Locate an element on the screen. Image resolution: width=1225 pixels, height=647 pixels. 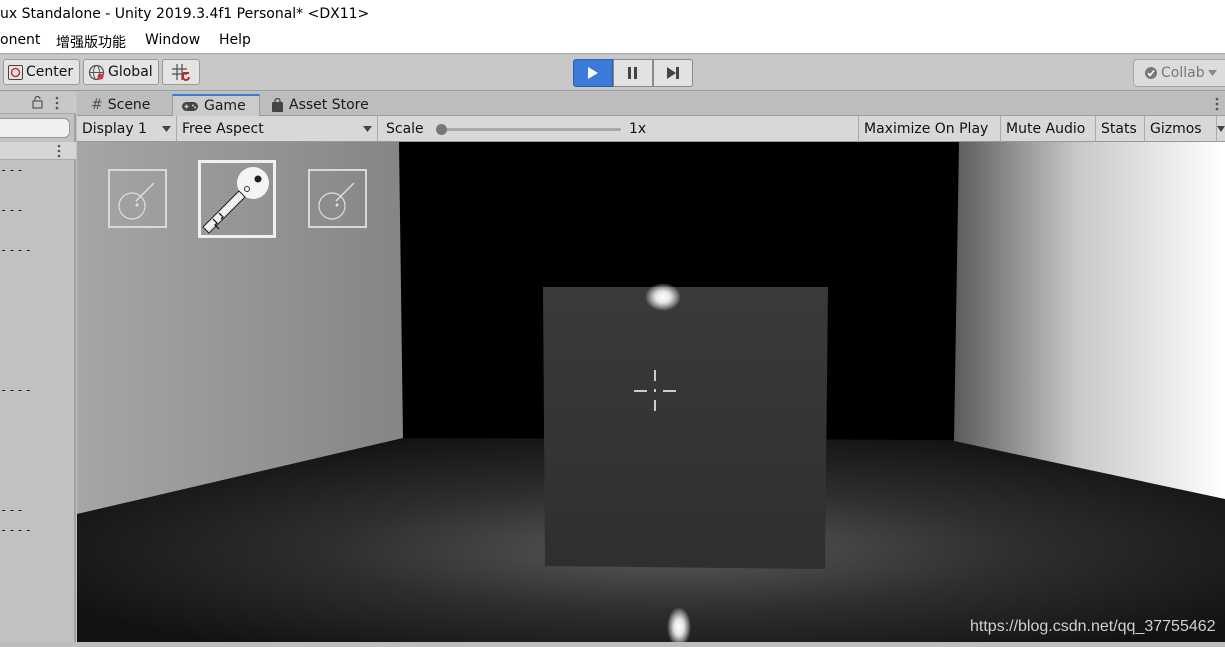
stats-toggle: Stats is located at coordinates (1120, 129).